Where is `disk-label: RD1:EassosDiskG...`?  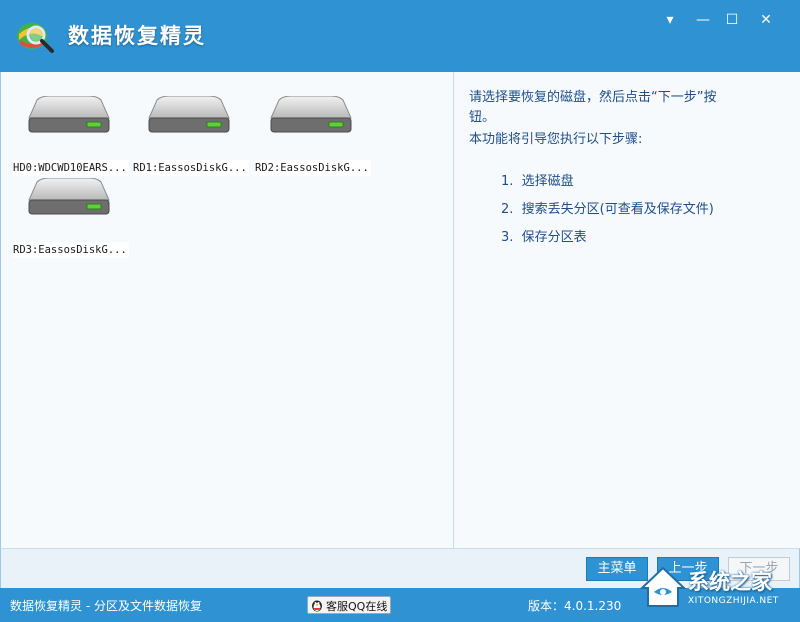
disk-label: RD1:EassosDiskG... is located at coordinates (191, 168).